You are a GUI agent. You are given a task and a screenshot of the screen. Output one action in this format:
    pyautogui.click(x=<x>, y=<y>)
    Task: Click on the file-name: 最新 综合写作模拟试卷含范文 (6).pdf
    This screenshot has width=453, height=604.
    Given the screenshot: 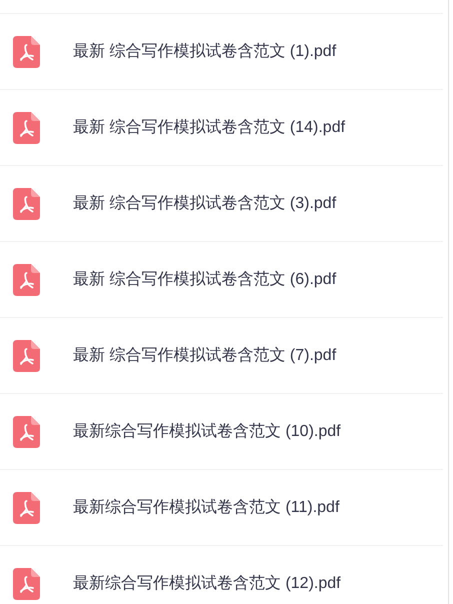 What is the action you would take?
    pyautogui.click(x=204, y=280)
    